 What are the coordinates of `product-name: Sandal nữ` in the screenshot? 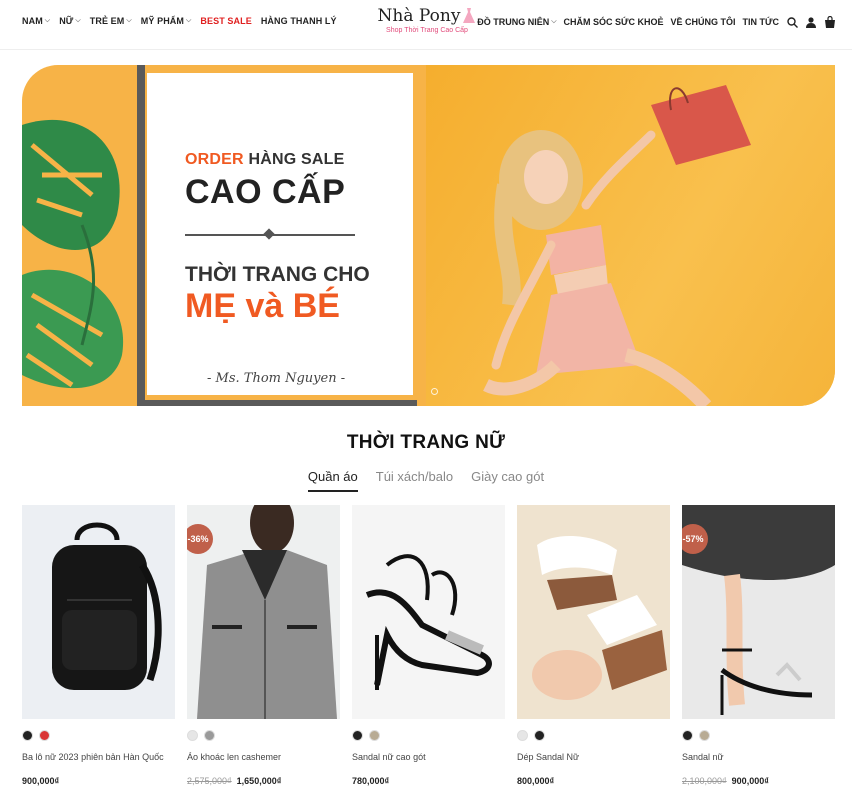 It's located at (758, 758).